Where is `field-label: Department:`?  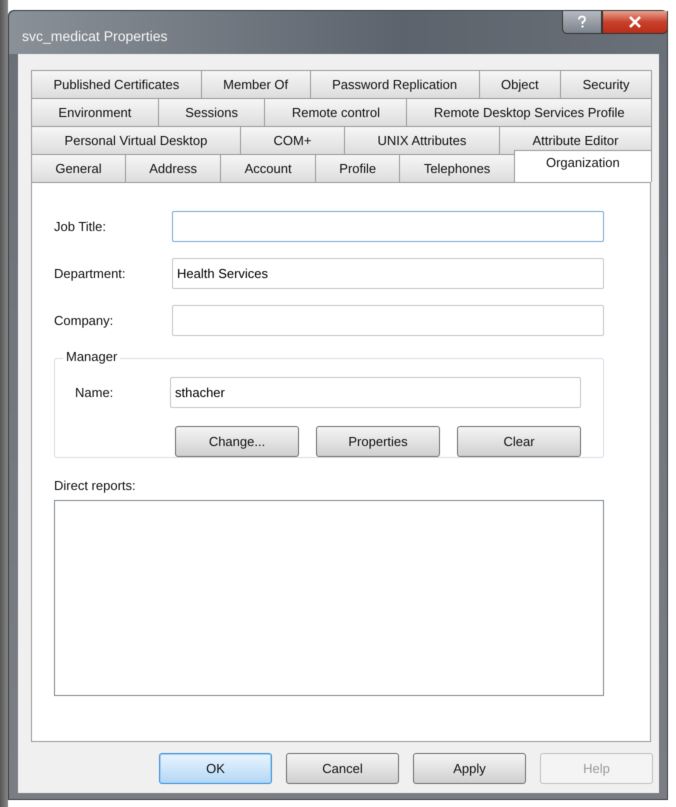 field-label: Department: is located at coordinates (90, 273).